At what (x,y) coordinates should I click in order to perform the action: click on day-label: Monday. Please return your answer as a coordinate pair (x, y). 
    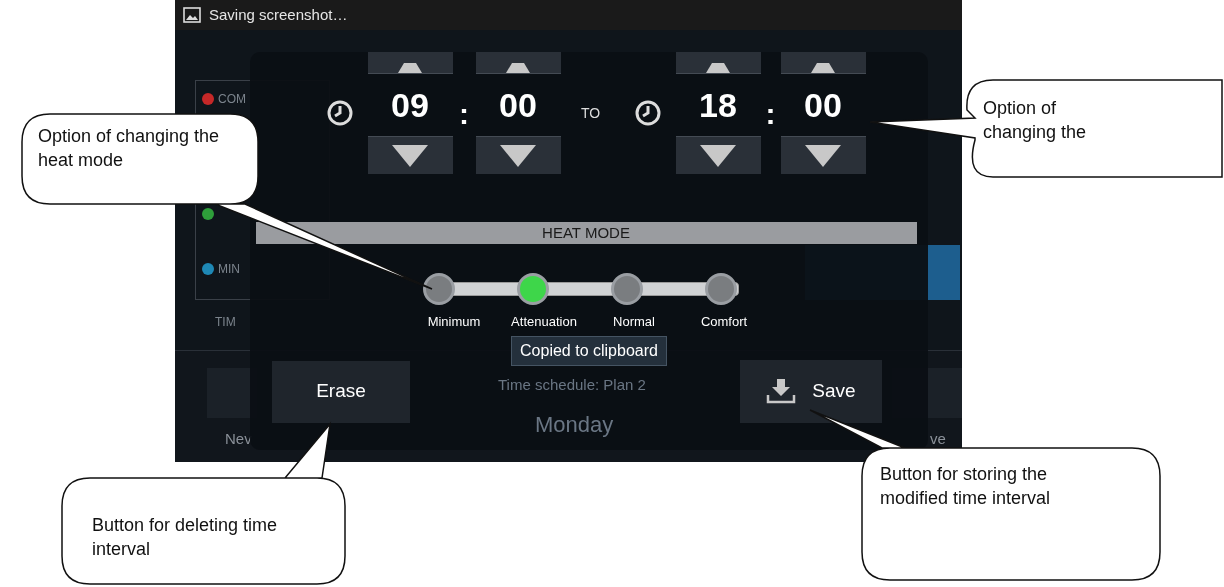
    Looking at the image, I should click on (574, 424).